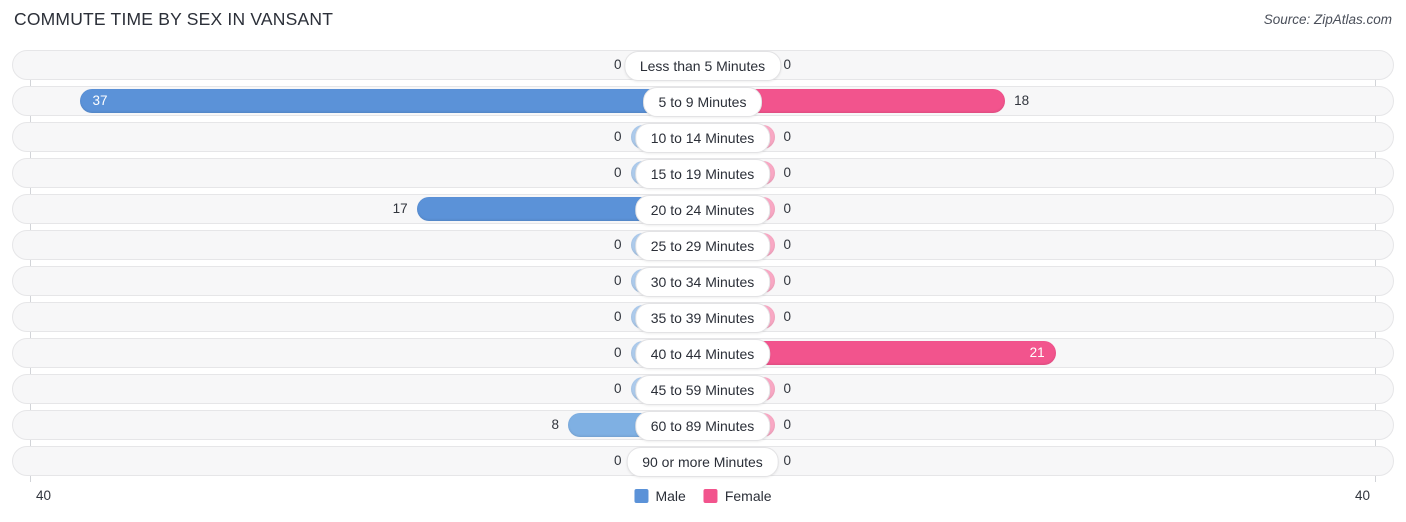  What do you see at coordinates (44, 495) in the screenshot?
I see `axis-tick-left: 40` at bounding box center [44, 495].